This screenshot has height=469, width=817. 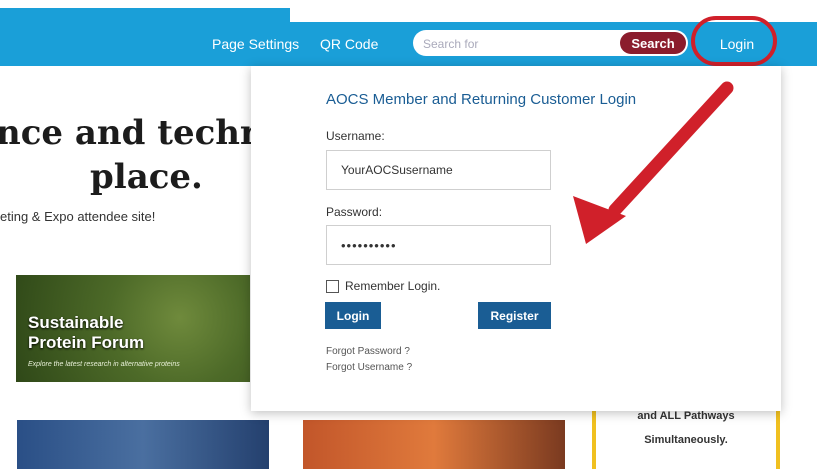 What do you see at coordinates (146, 177) in the screenshot?
I see `hero-heading-line2: place.` at bounding box center [146, 177].